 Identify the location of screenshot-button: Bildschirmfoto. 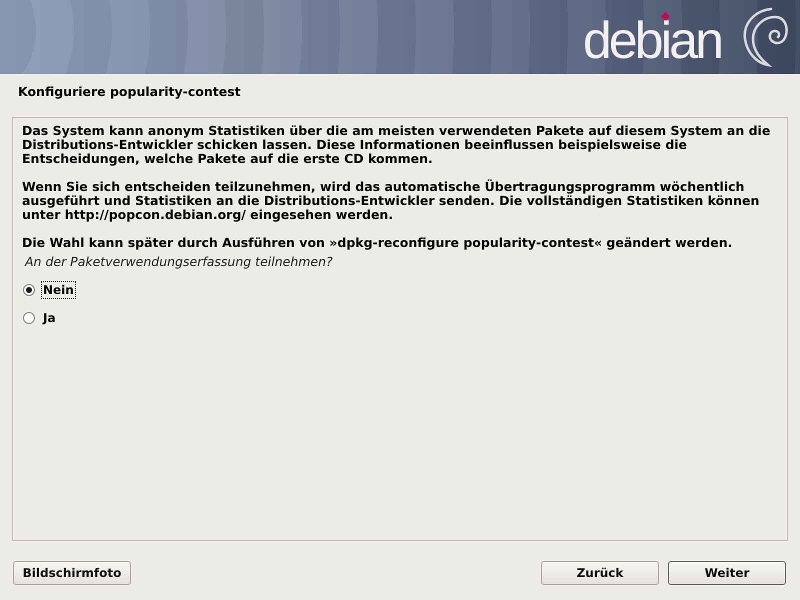
(72, 573).